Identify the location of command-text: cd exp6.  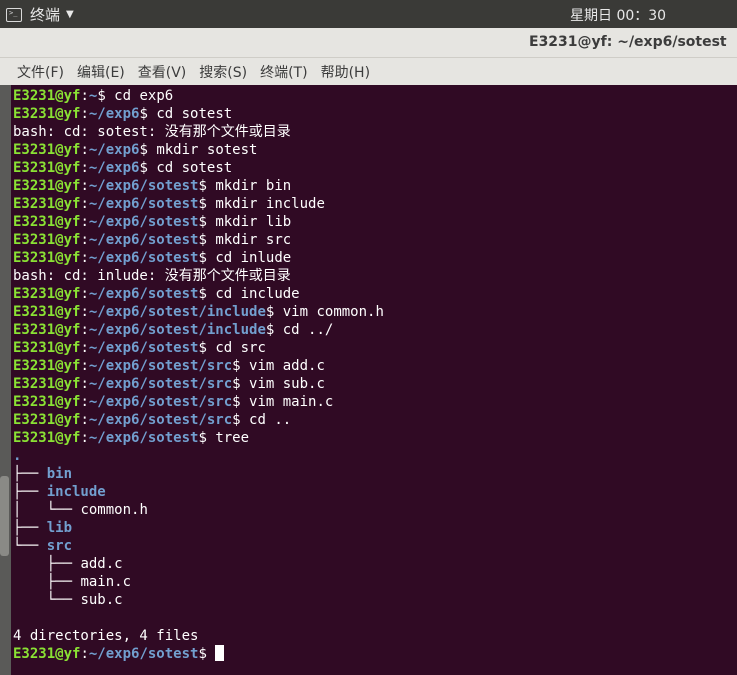
(139, 96).